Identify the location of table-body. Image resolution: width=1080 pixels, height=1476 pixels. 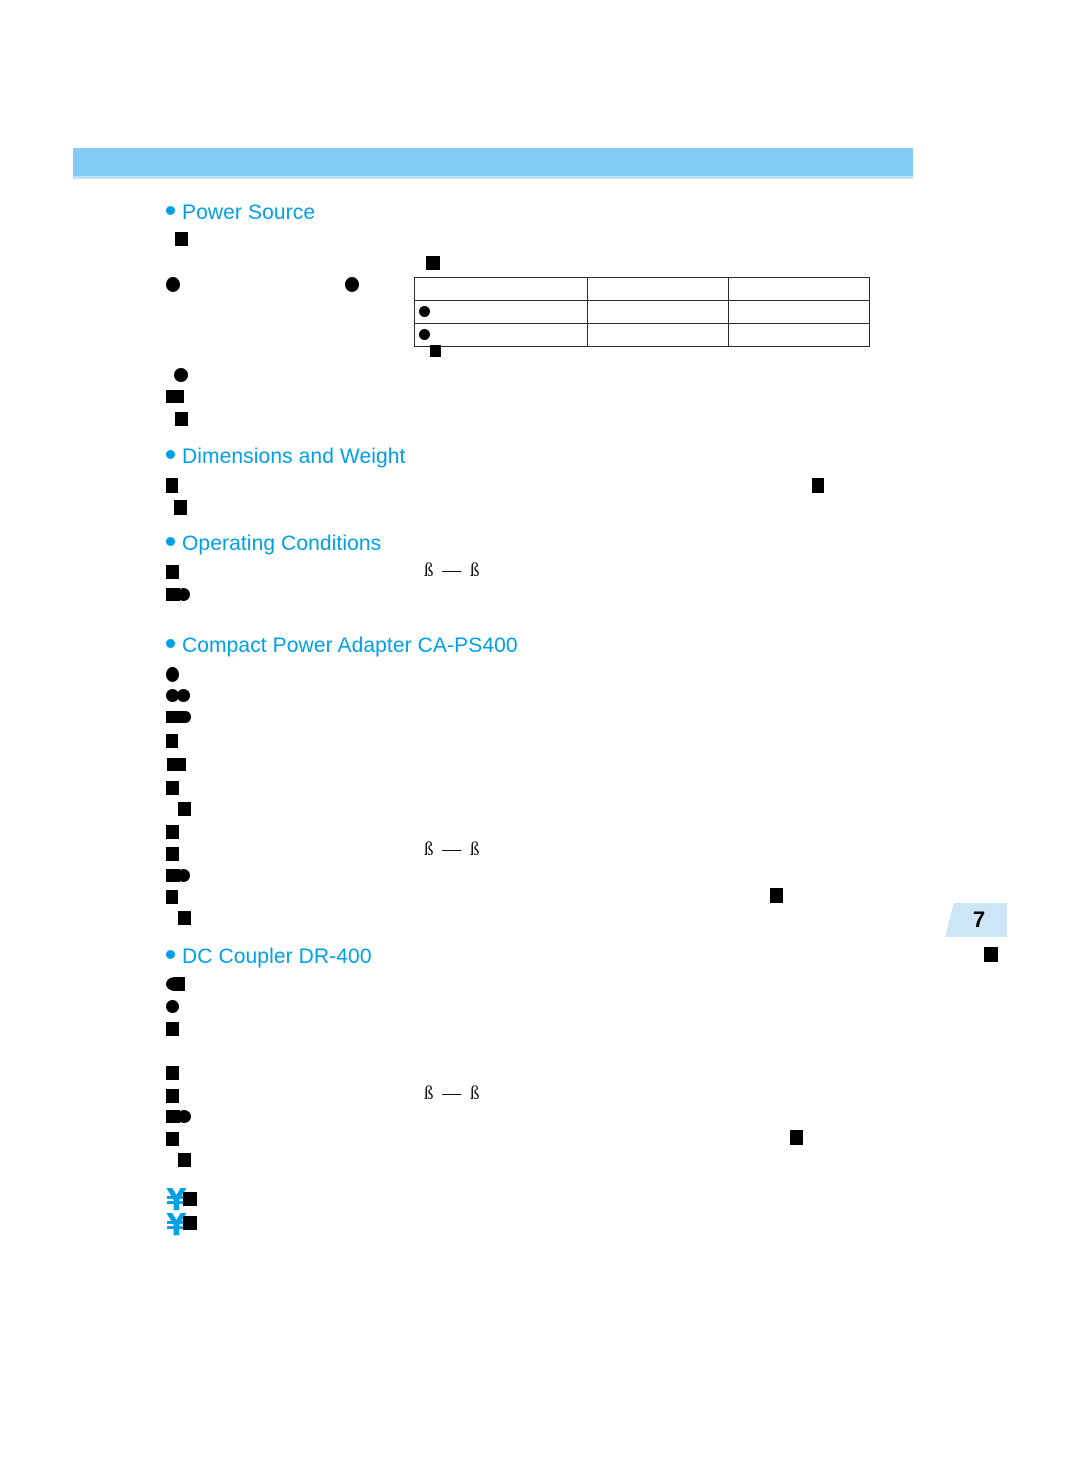
(642, 312).